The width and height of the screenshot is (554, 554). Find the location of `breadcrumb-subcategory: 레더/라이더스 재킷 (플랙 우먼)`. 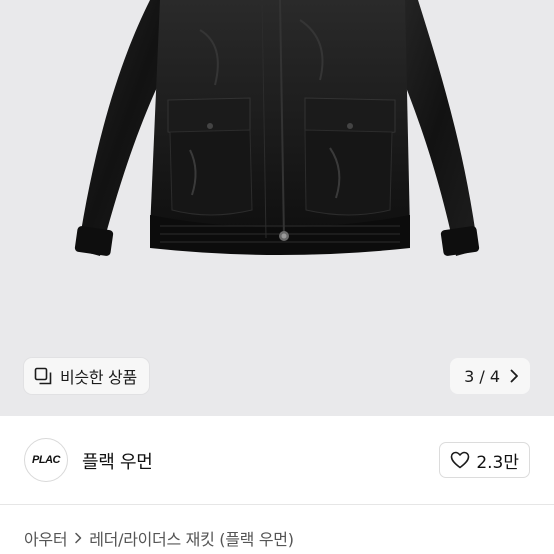

breadcrumb-subcategory: 레더/라이더스 재킷 (플랙 우먼) is located at coordinates (191, 538).